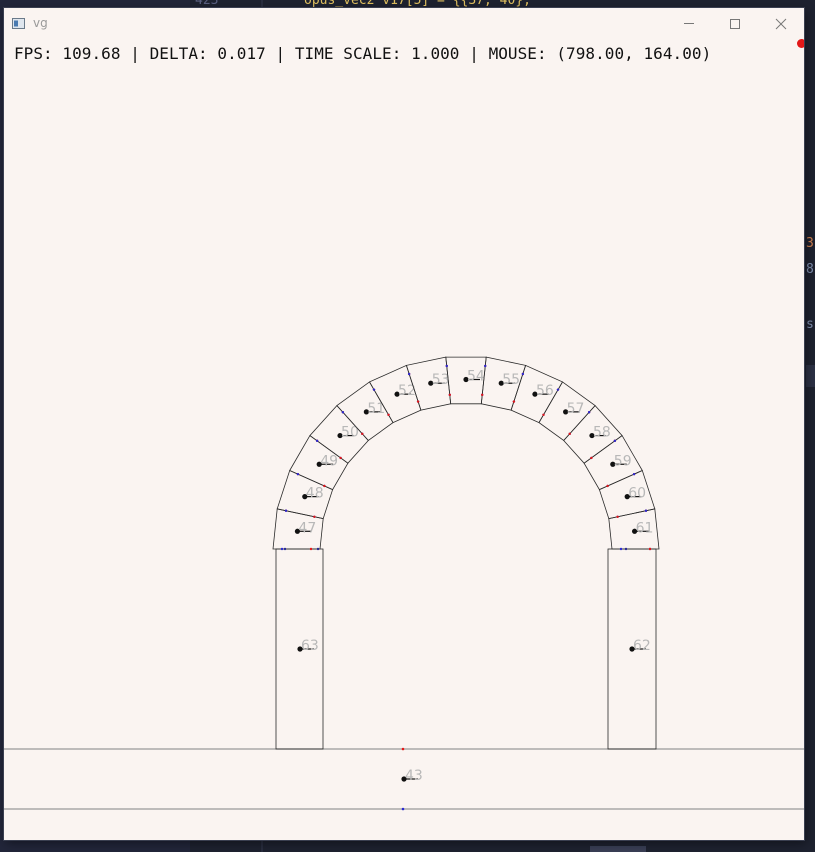 The height and width of the screenshot is (852, 815). Describe the element at coordinates (307, 528) in the screenshot. I see `body-id-label: 47` at that location.